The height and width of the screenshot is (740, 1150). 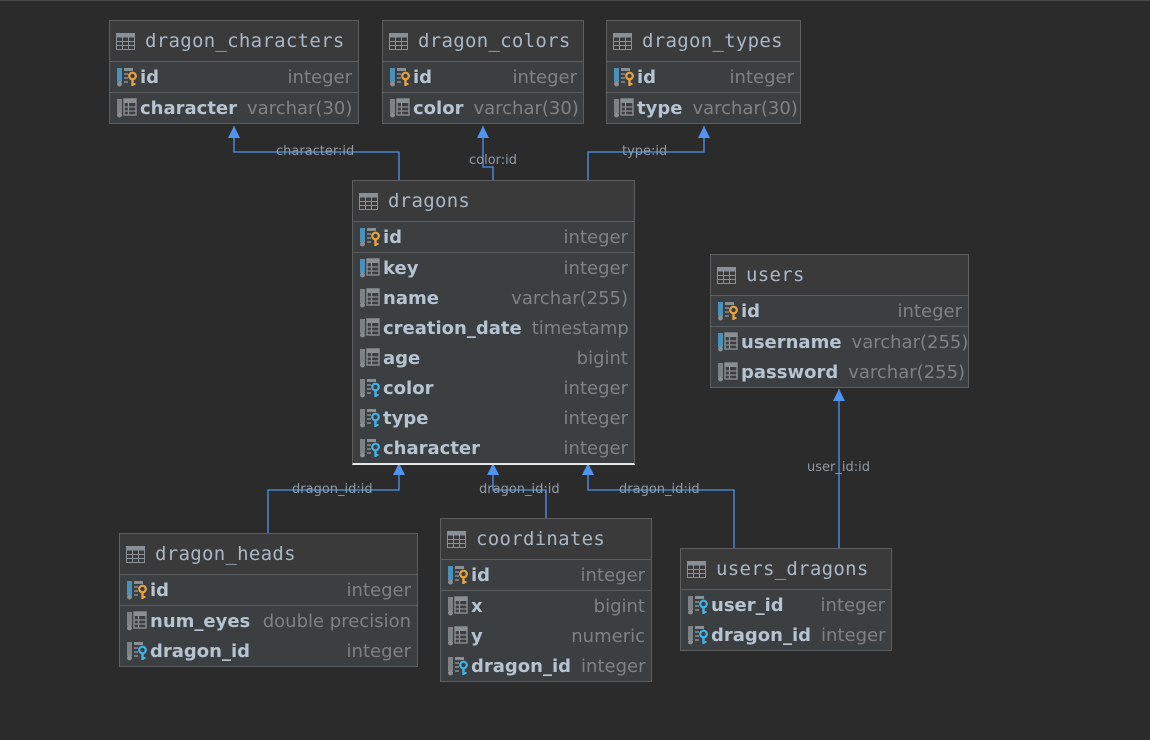 I want to click on table-title: dragon_types, so click(x=712, y=41).